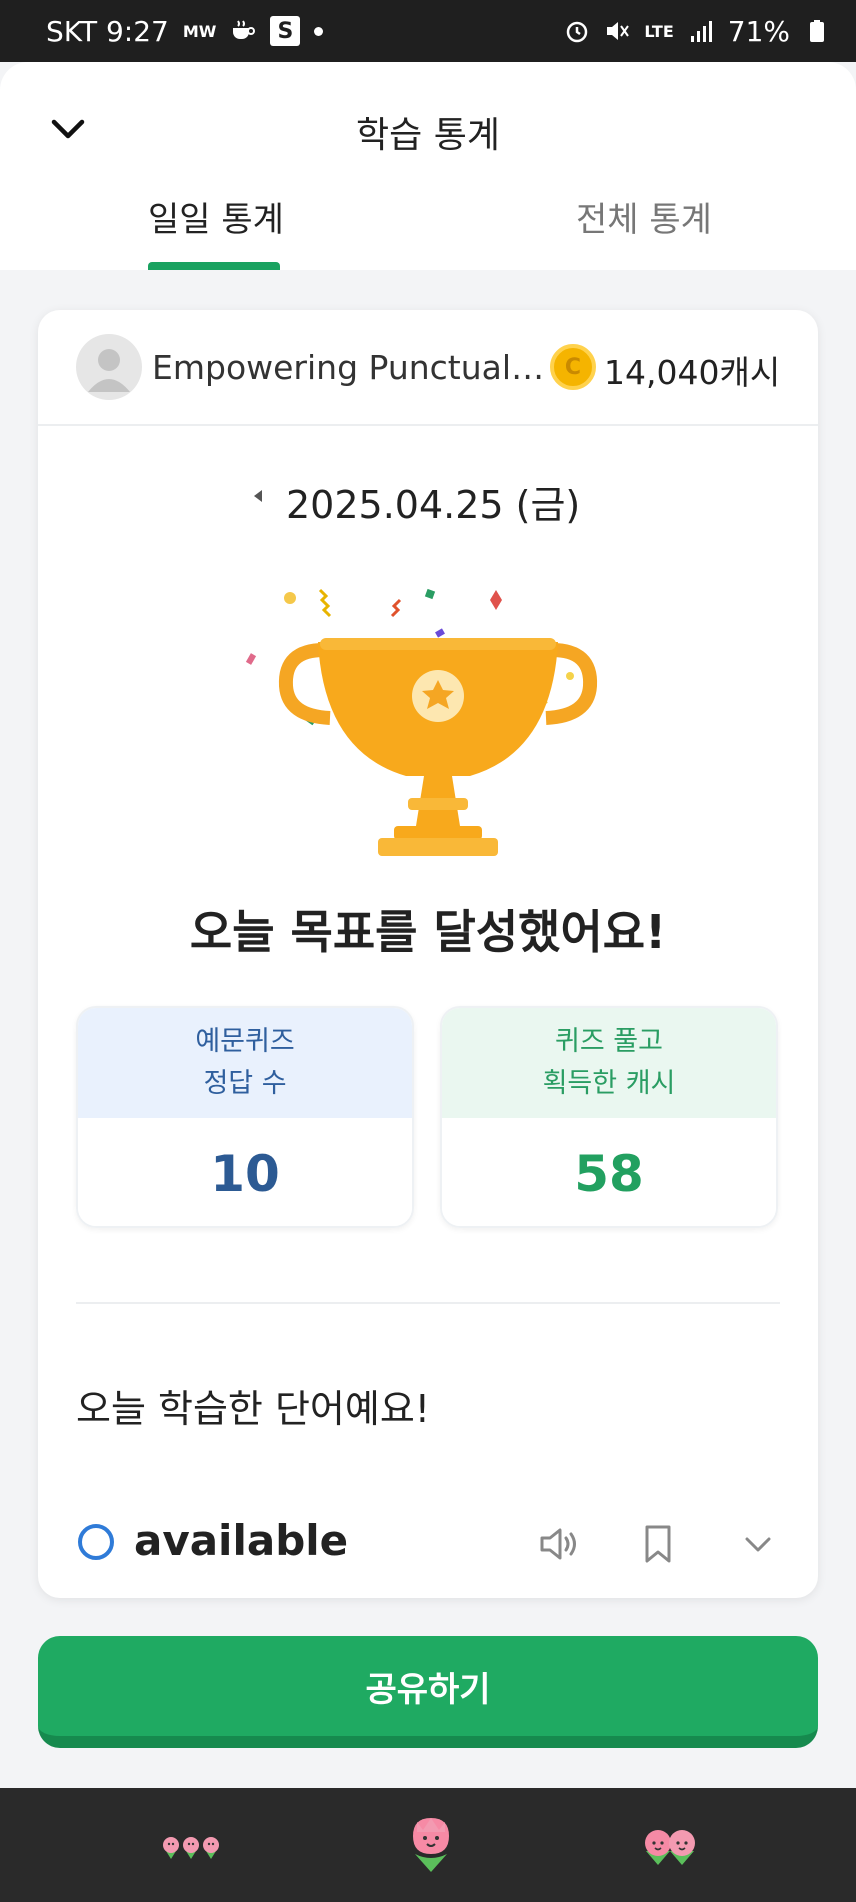 The image size is (856, 1902). I want to click on stat-label: 예문퀴즈 정답 수, so click(245, 1063).